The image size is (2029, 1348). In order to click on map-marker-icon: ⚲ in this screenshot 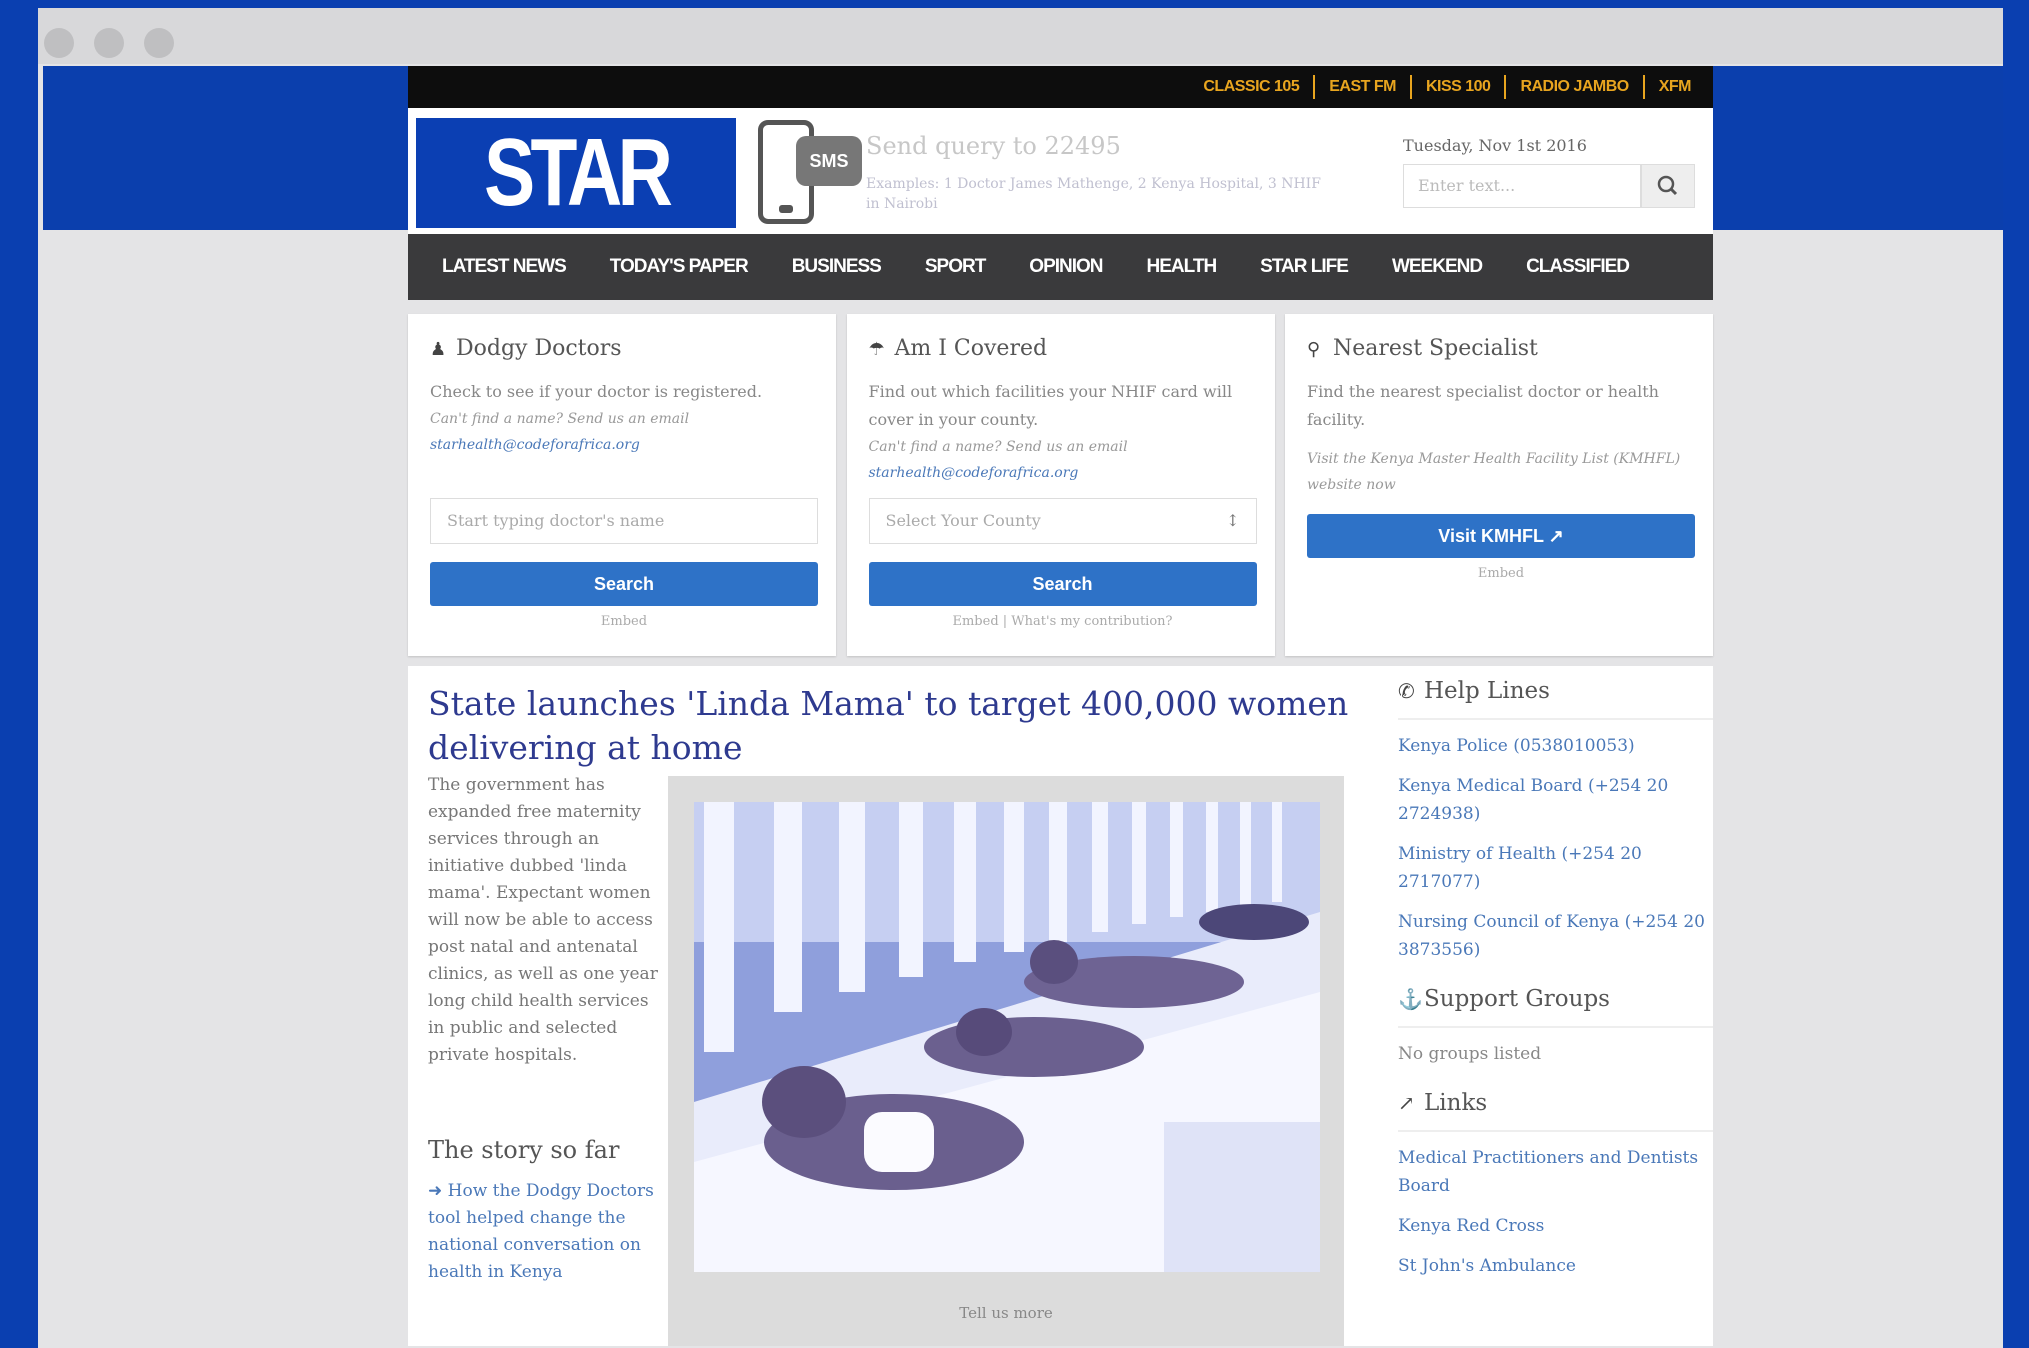, I will do `click(1314, 349)`.